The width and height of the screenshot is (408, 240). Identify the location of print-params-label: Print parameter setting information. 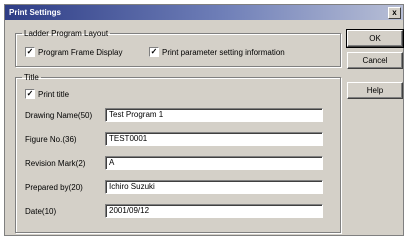
(223, 52).